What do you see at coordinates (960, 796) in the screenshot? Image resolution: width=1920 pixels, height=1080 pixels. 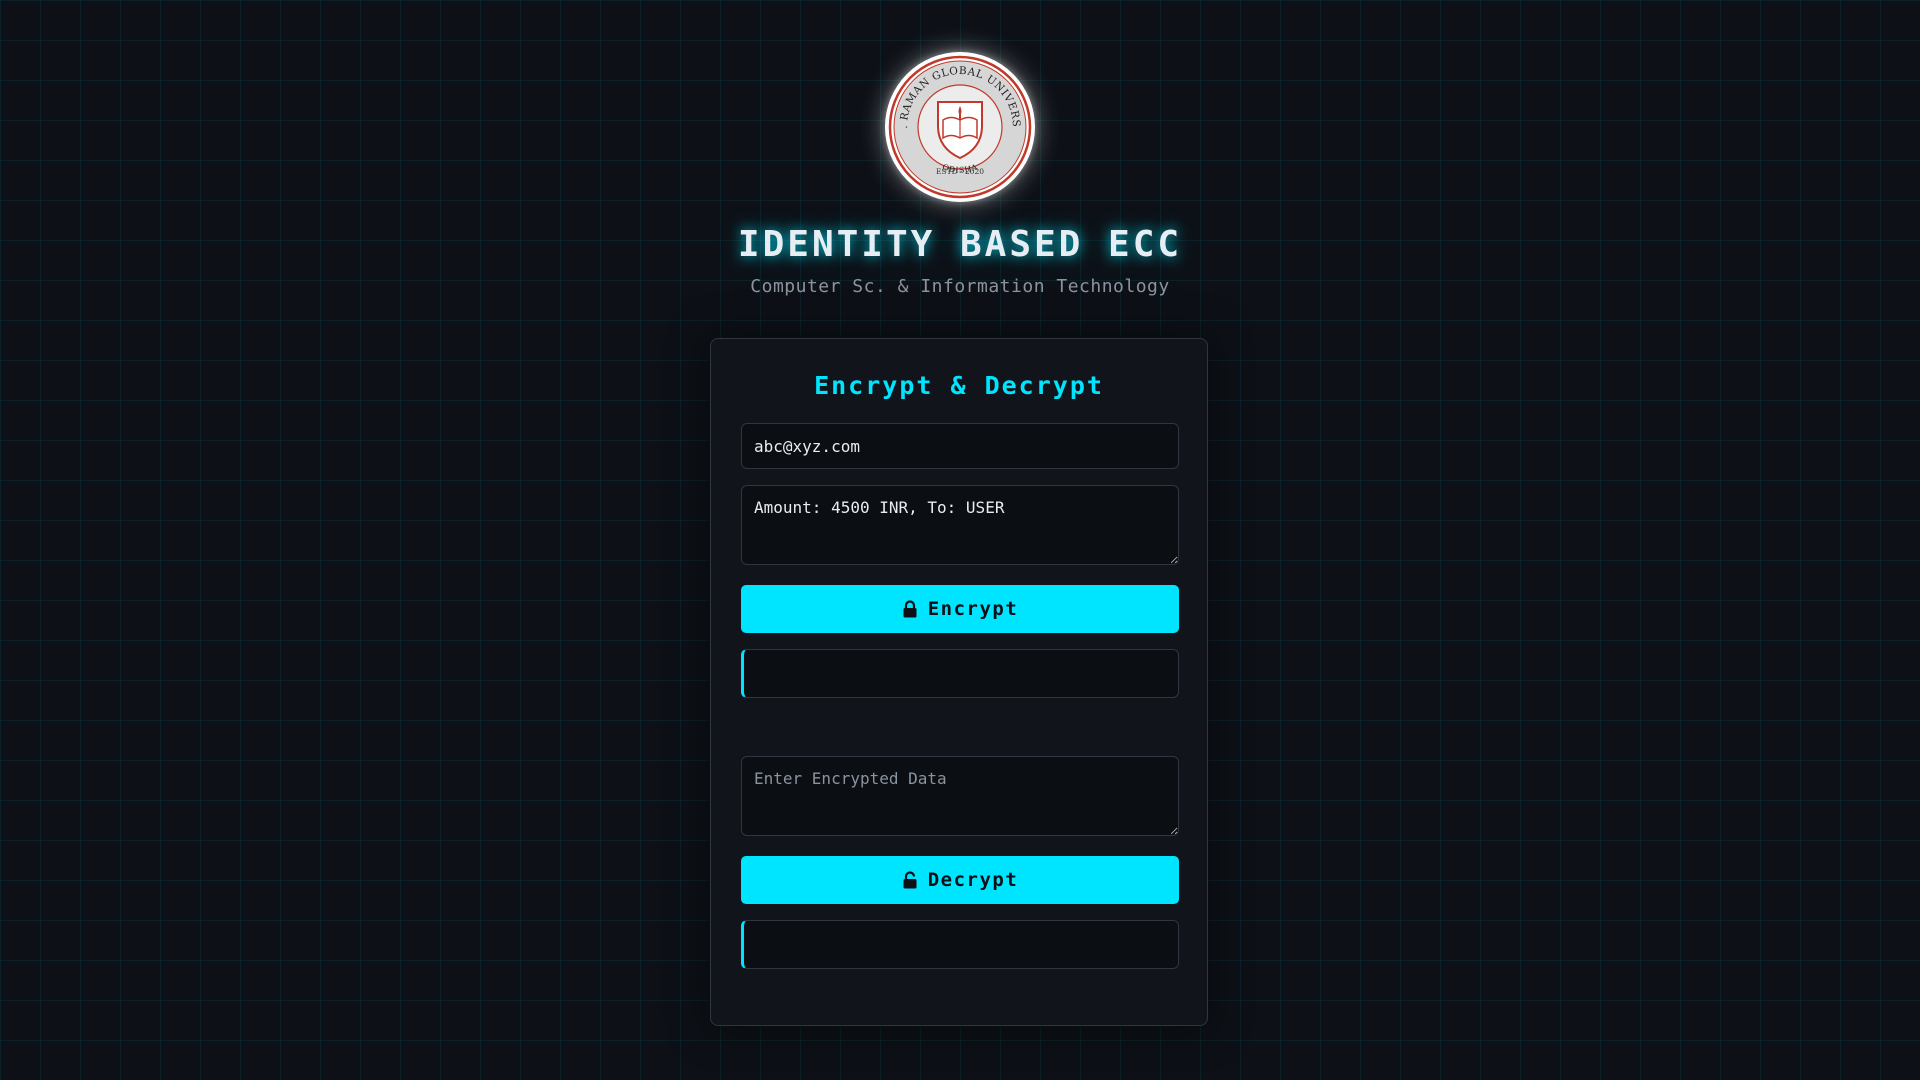 I see `encrypted-data-input` at bounding box center [960, 796].